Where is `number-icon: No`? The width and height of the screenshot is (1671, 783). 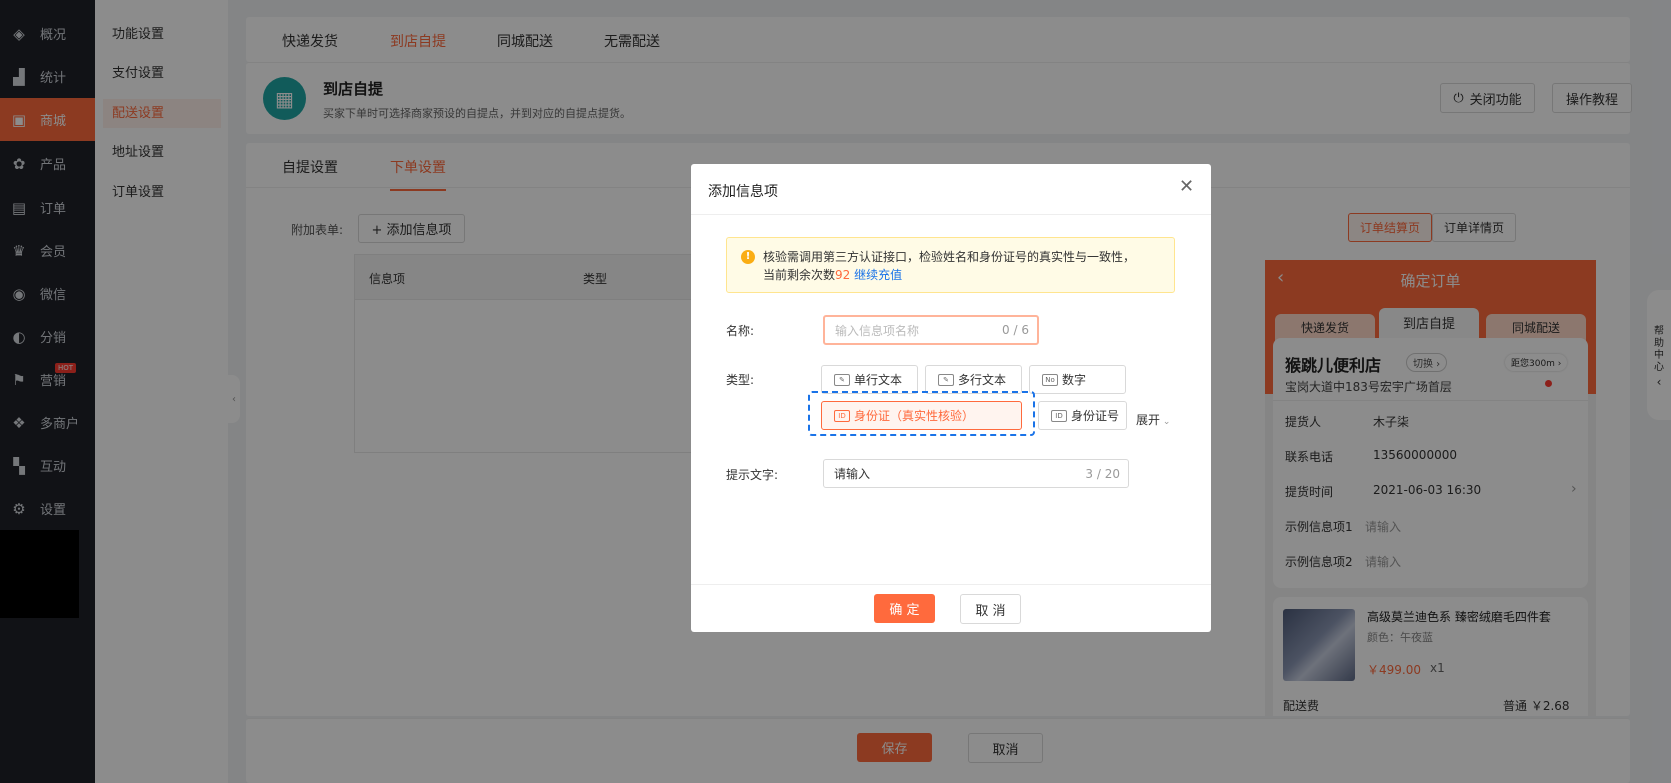 number-icon: No is located at coordinates (1050, 379).